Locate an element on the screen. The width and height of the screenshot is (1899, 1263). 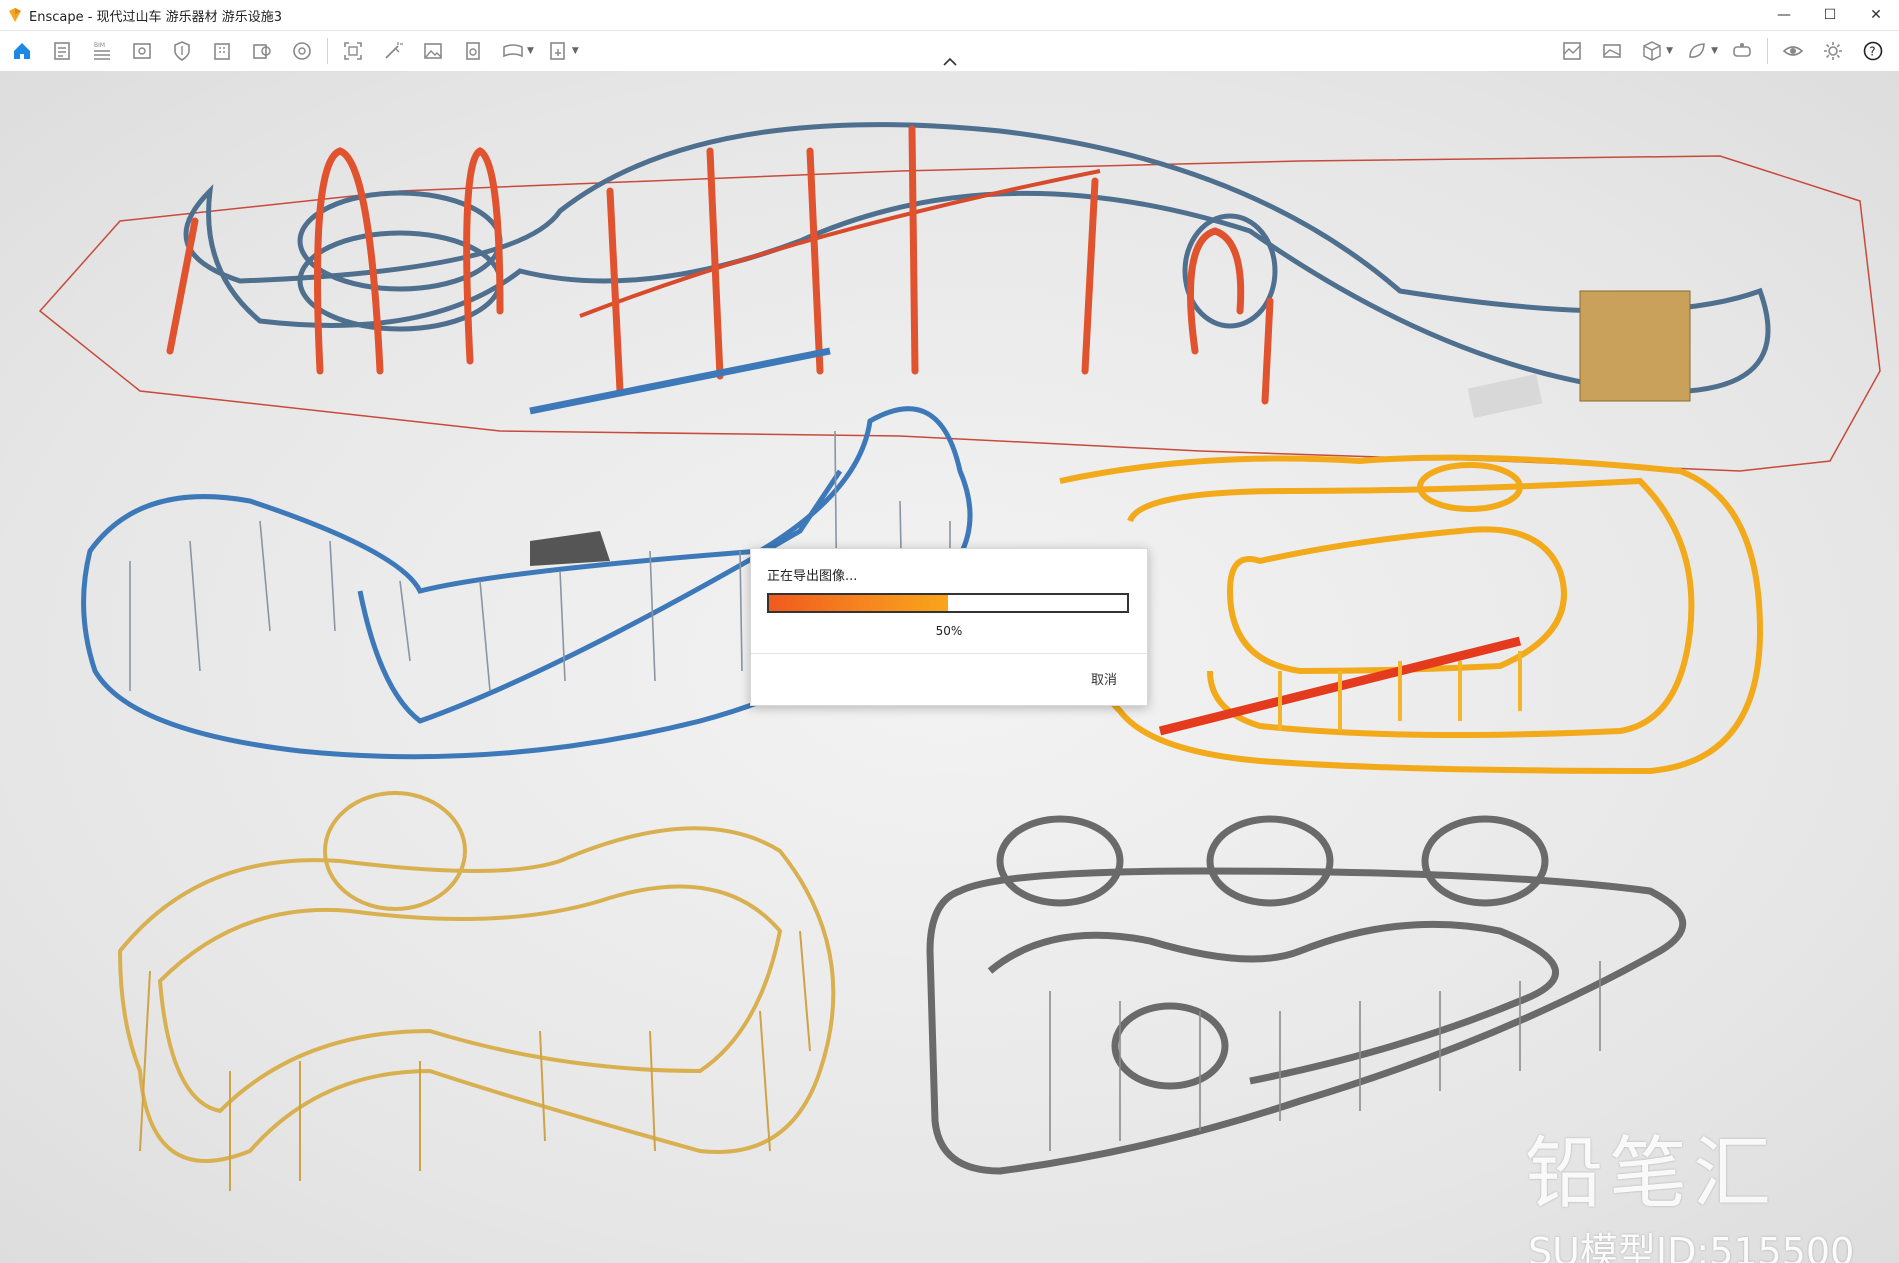
watermark-model-id: SU模型ID:515500 is located at coordinates (1691, 1246).